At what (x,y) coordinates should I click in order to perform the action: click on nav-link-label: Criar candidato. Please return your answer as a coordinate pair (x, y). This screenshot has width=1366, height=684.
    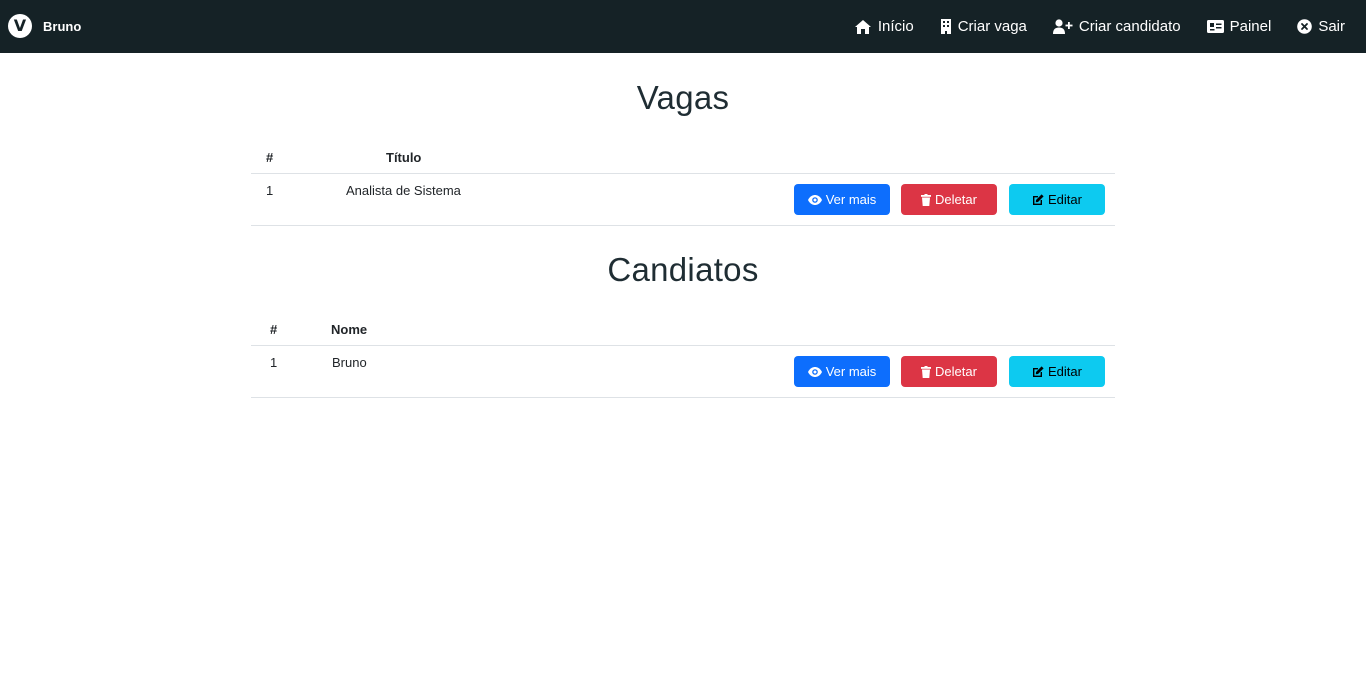
    Looking at the image, I should click on (1129, 26).